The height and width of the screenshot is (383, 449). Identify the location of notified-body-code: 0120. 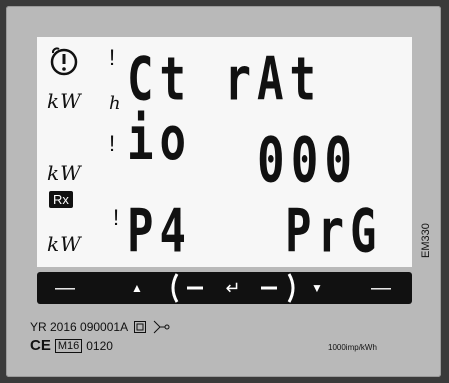
(99, 345).